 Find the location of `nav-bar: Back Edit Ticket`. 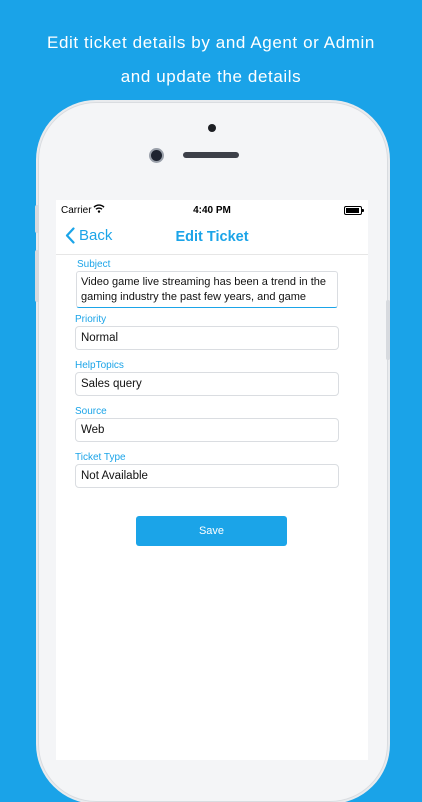

nav-bar: Back Edit Ticket is located at coordinates (212, 238).